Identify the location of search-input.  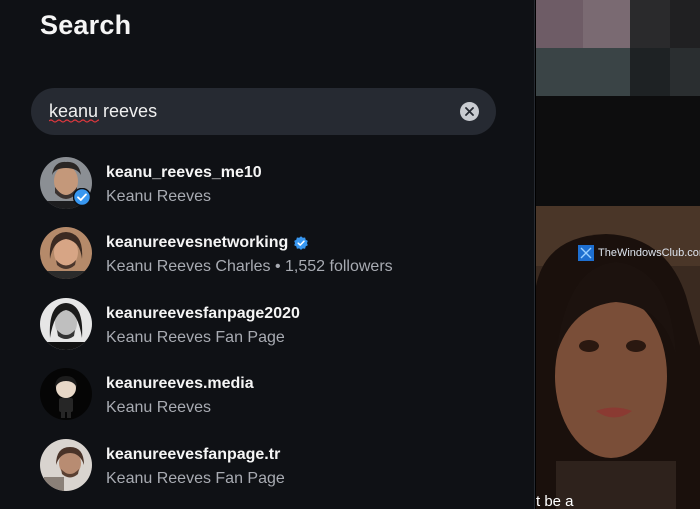
(249, 111).